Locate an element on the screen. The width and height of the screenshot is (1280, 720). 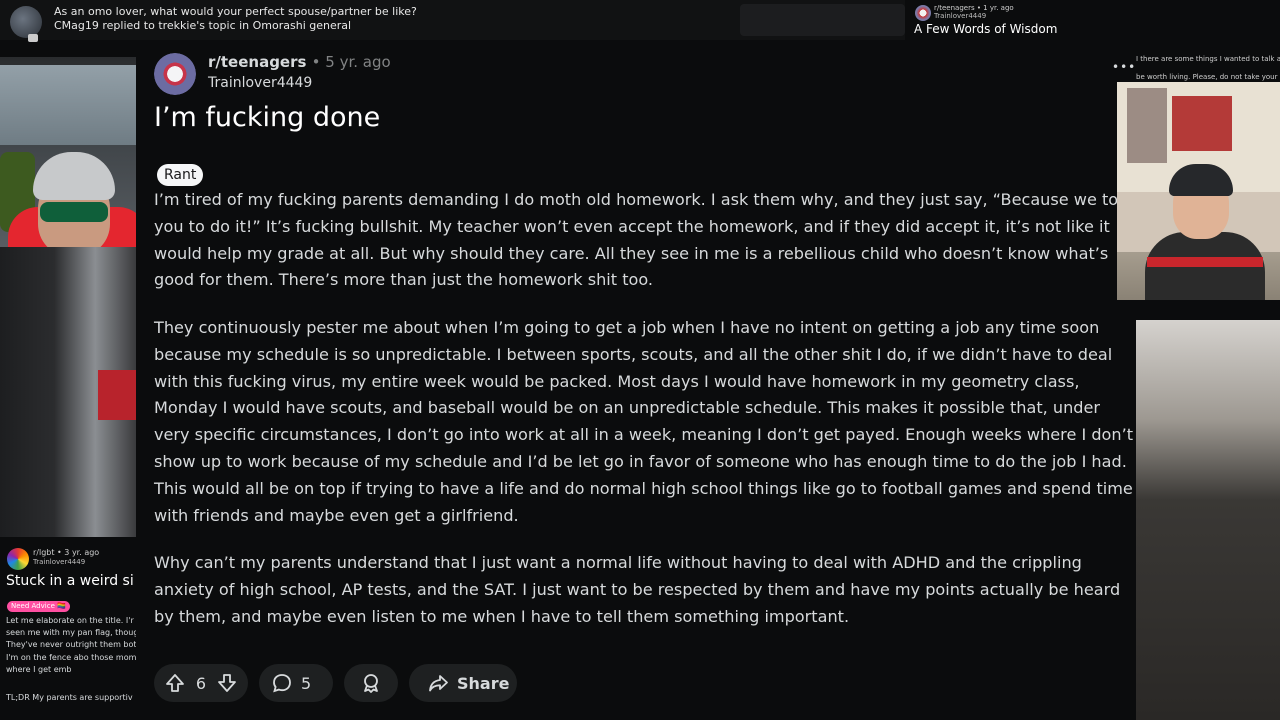
left-card-user: Trainlover4449 is located at coordinates (59, 562).